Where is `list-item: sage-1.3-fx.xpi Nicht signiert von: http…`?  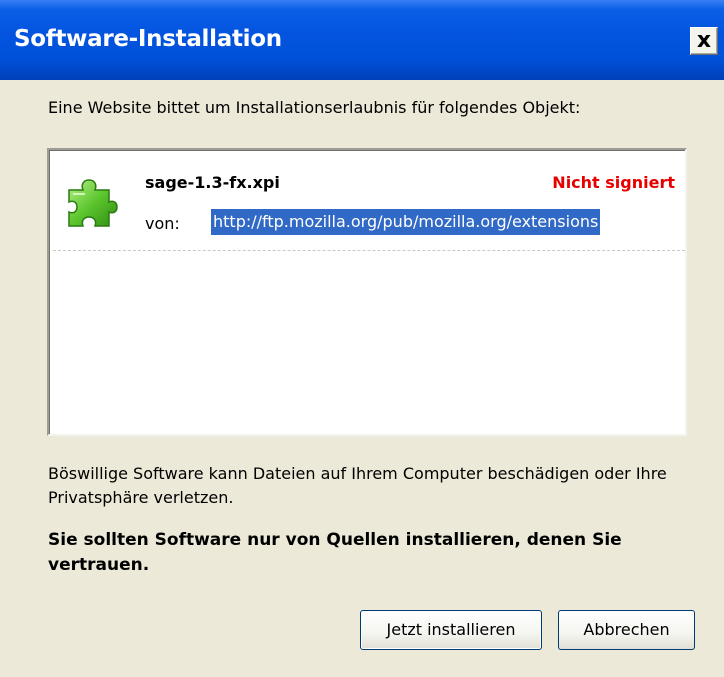
list-item: sage-1.3-fx.xpi Nicht signiert von: http… is located at coordinates (369, 202).